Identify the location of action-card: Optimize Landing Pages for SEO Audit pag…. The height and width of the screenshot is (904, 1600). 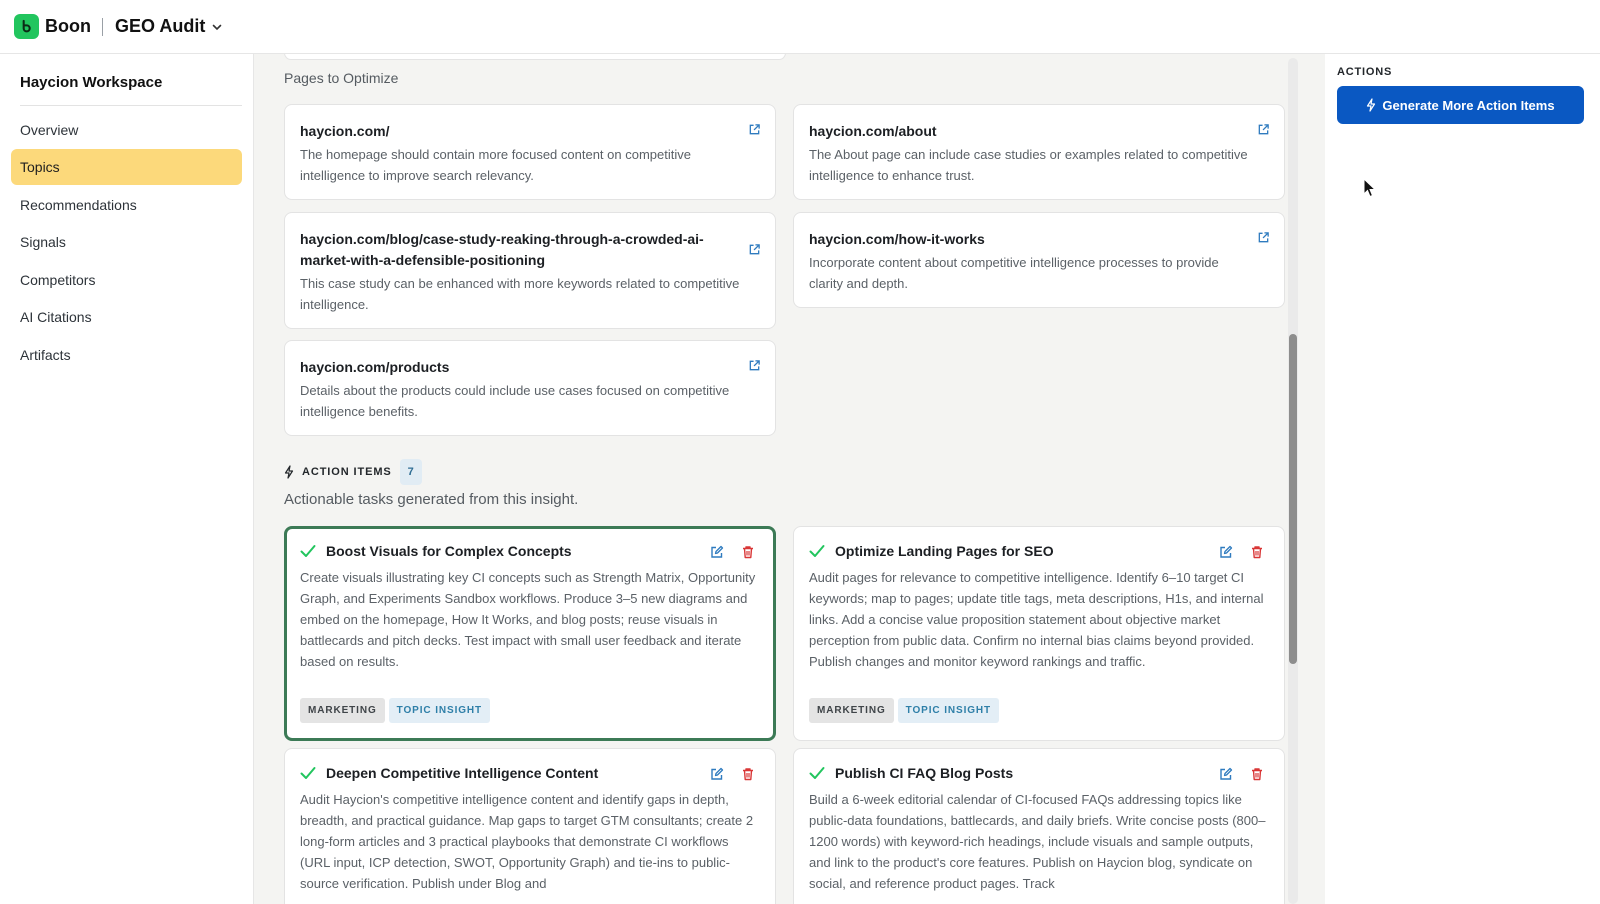
(1039, 633).